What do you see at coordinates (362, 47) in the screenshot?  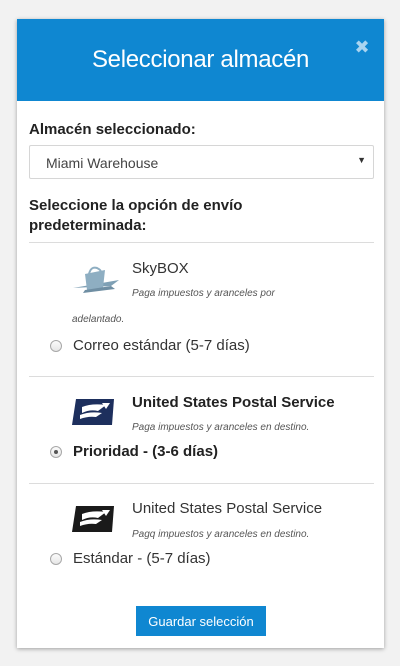 I see `close-icon: ✖` at bounding box center [362, 47].